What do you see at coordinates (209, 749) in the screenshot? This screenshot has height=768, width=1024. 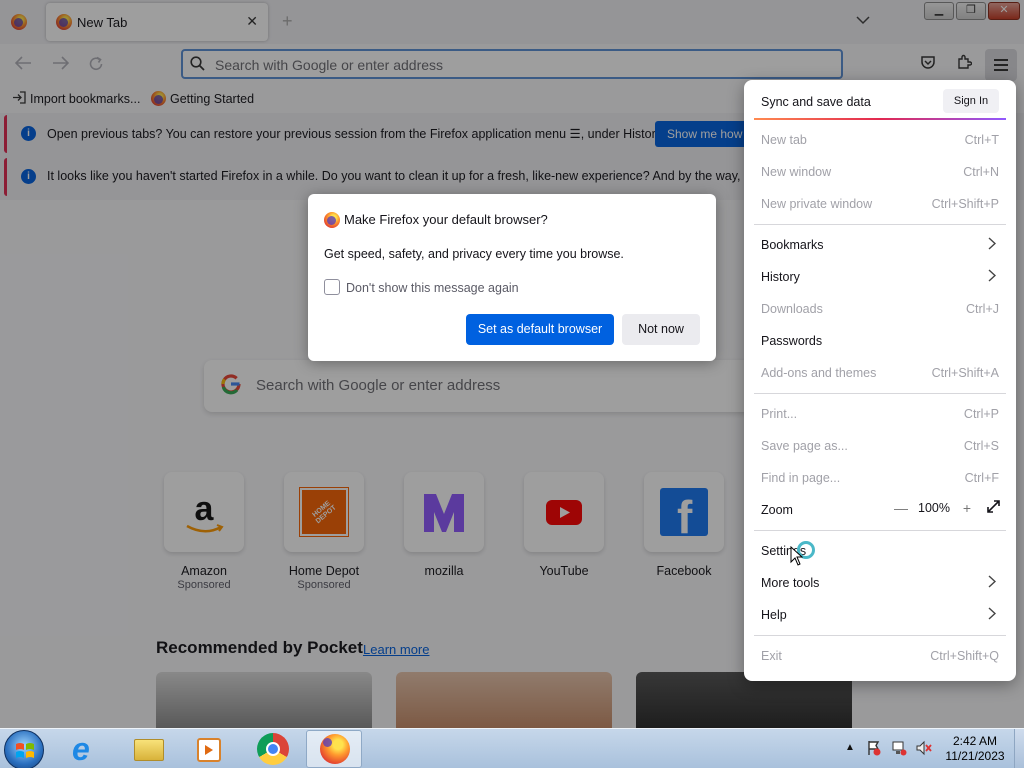 I see `media-player-icon` at bounding box center [209, 749].